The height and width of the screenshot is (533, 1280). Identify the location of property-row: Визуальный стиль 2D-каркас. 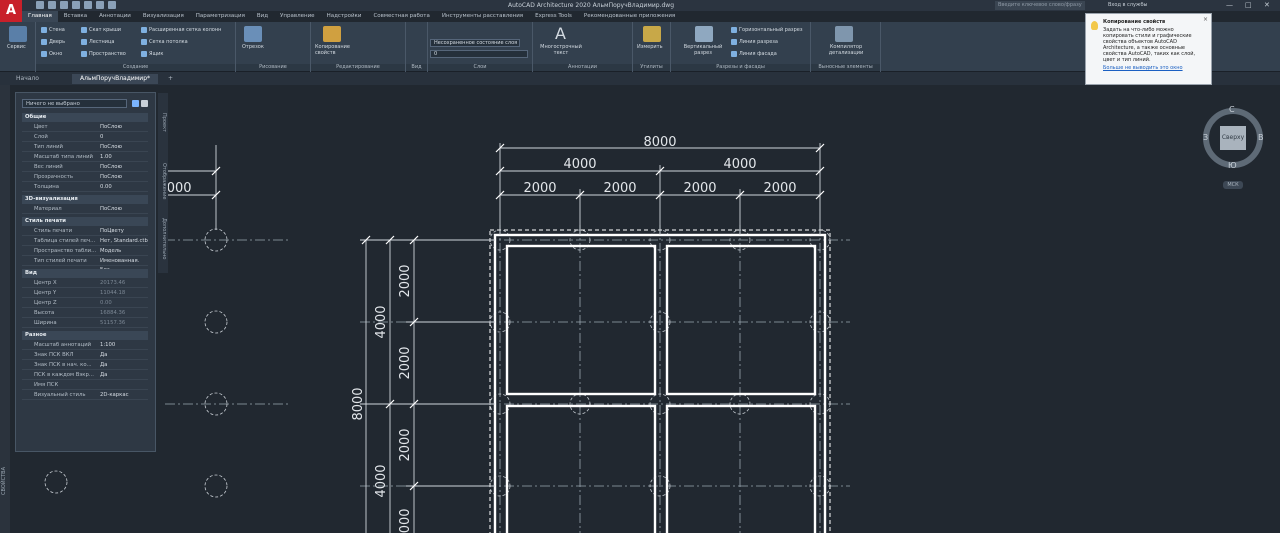
(85, 395).